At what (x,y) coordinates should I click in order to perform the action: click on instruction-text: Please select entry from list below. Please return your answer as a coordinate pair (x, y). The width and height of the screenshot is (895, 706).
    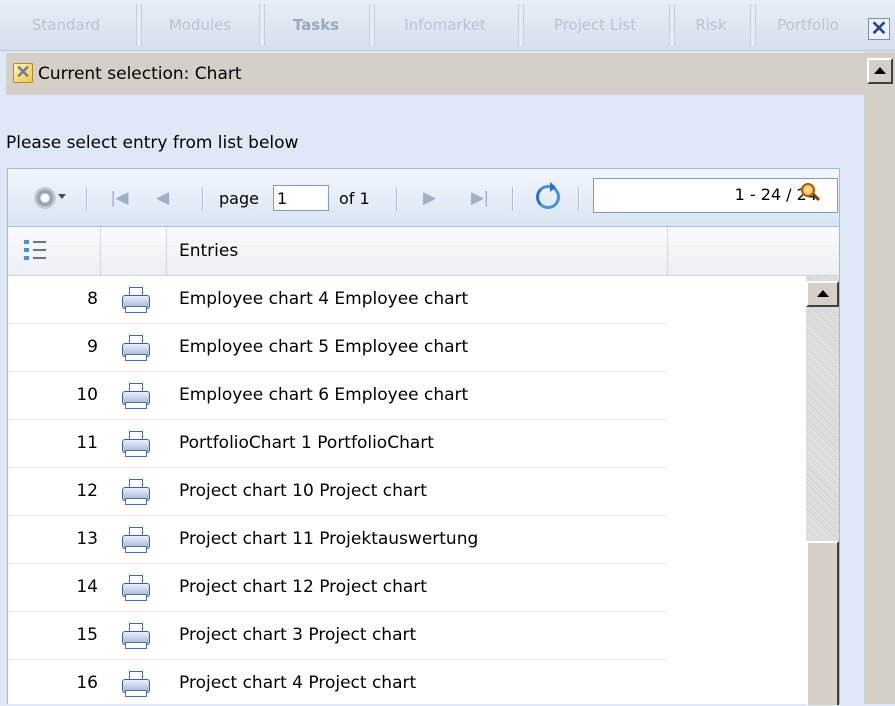
    Looking at the image, I should click on (152, 143).